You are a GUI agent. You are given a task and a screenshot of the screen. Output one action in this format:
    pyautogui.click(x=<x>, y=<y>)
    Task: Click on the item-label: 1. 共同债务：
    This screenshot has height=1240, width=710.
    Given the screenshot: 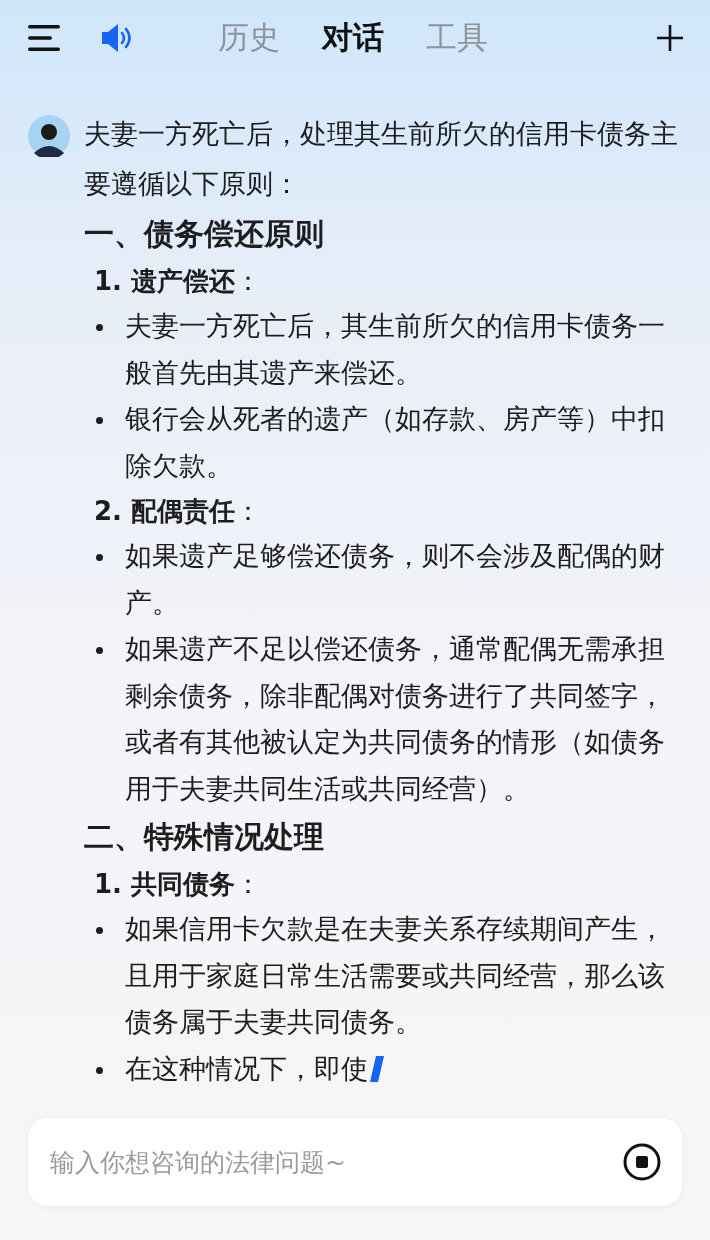 What is the action you would take?
    pyautogui.click(x=178, y=884)
    